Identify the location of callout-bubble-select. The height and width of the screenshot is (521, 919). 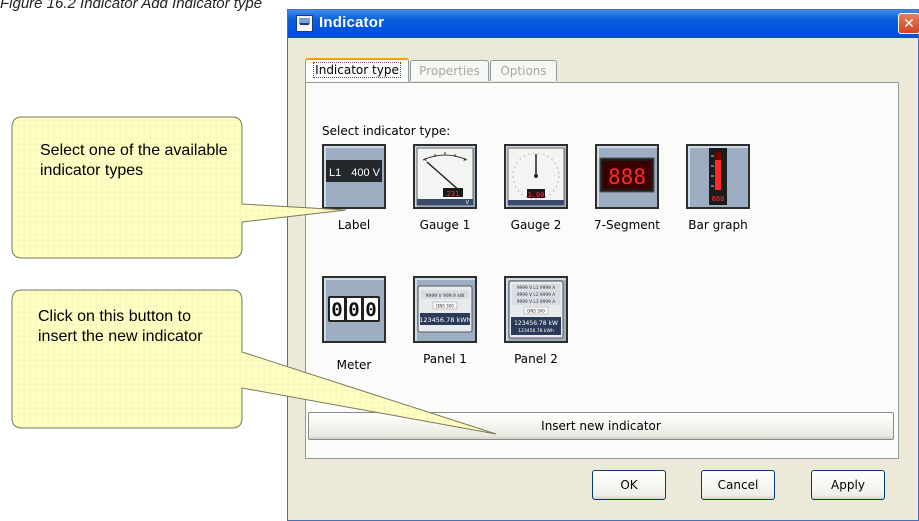
(179, 187).